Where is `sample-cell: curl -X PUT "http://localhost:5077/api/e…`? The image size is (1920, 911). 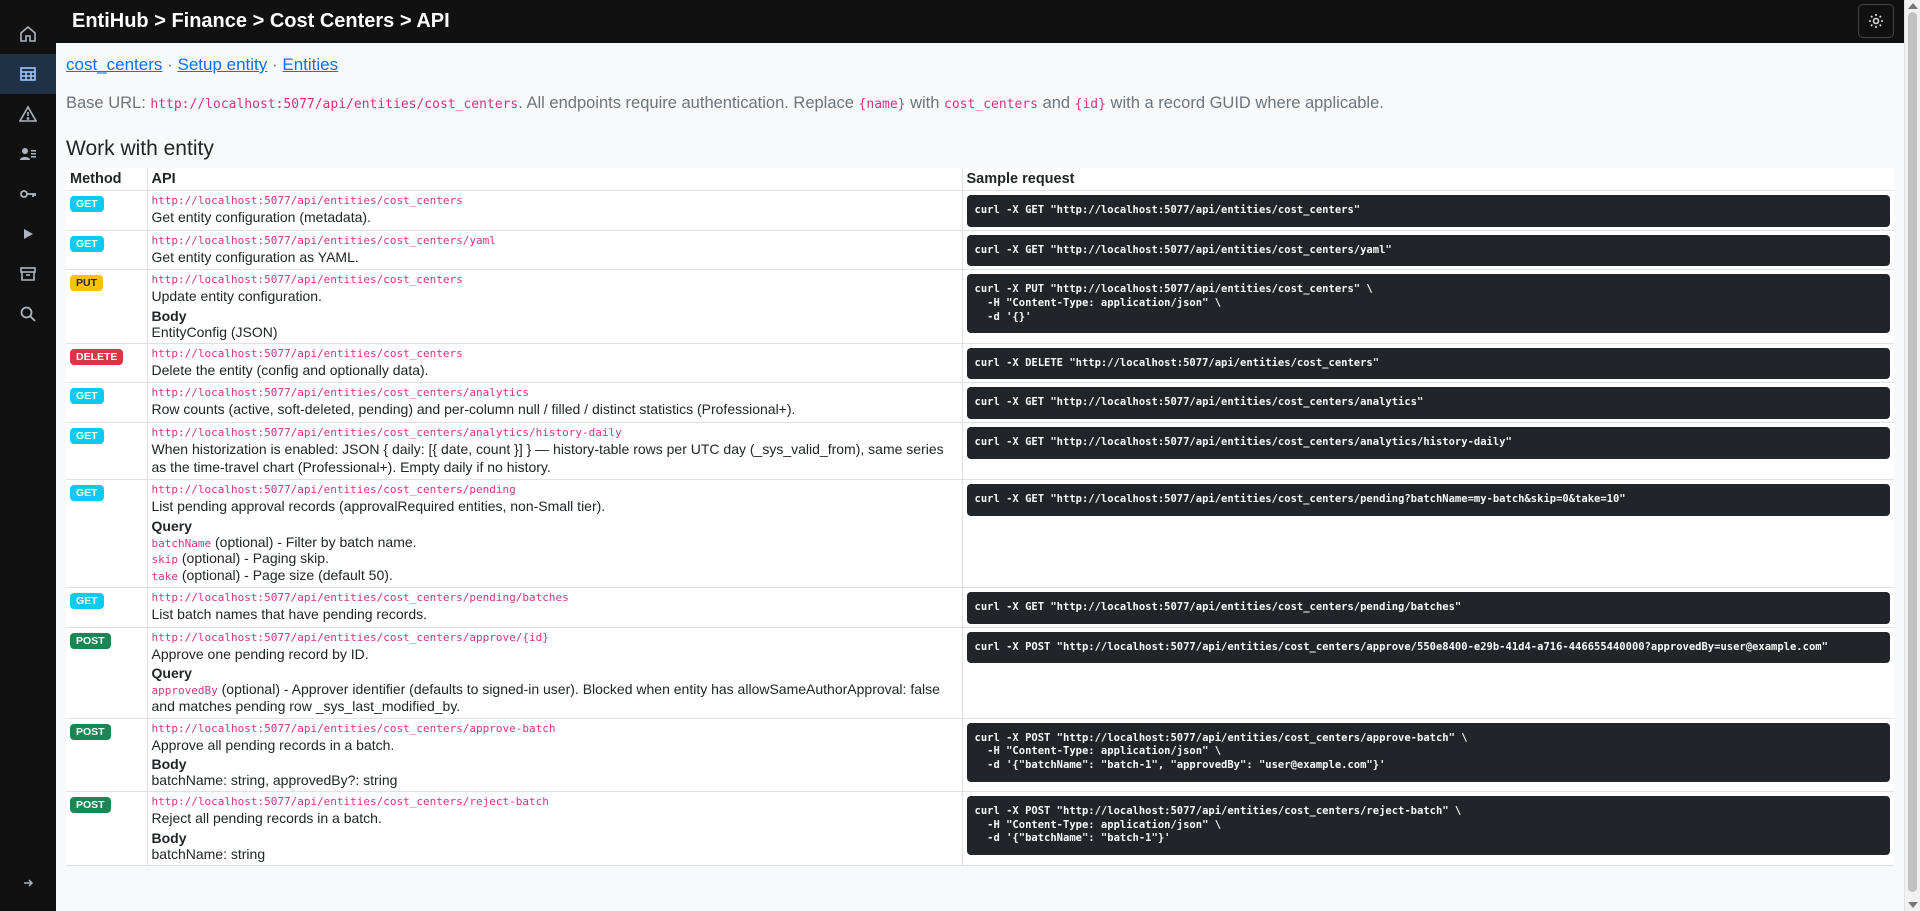
sample-cell: curl -X PUT "http://localhost:5077/api/e… is located at coordinates (1428, 306).